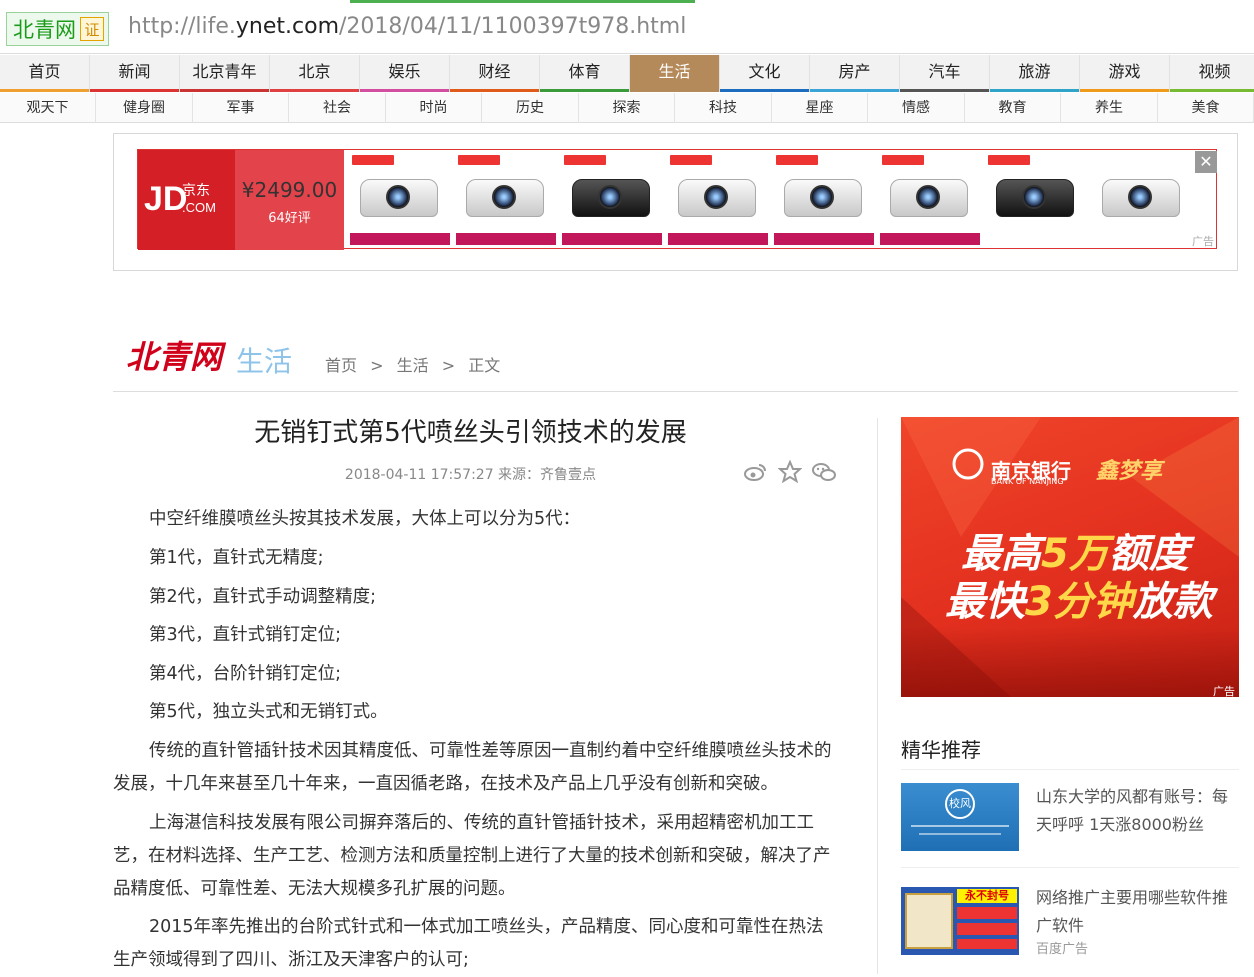 The image size is (1254, 977). What do you see at coordinates (57, 29) in the screenshot?
I see `site-identity-badge: 北青网 证` at bounding box center [57, 29].